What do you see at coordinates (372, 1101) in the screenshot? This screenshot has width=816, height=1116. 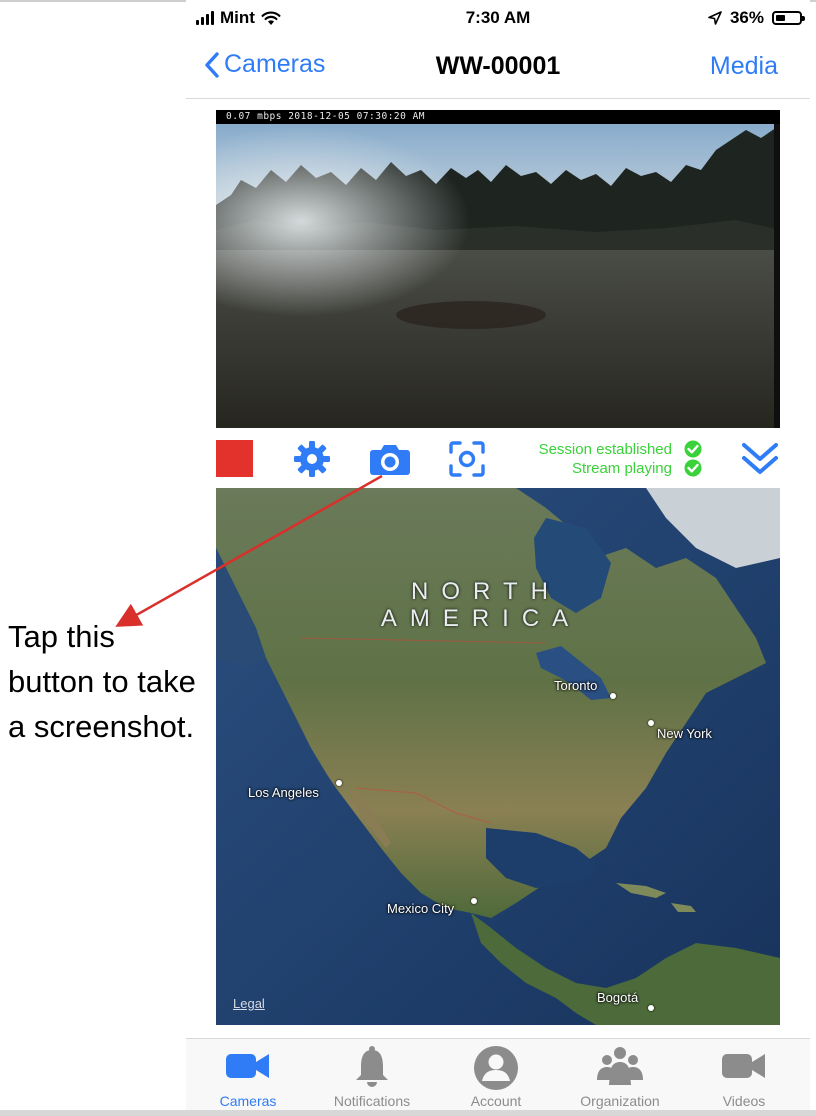 I see `tab-notifications-label: Notifications` at bounding box center [372, 1101].